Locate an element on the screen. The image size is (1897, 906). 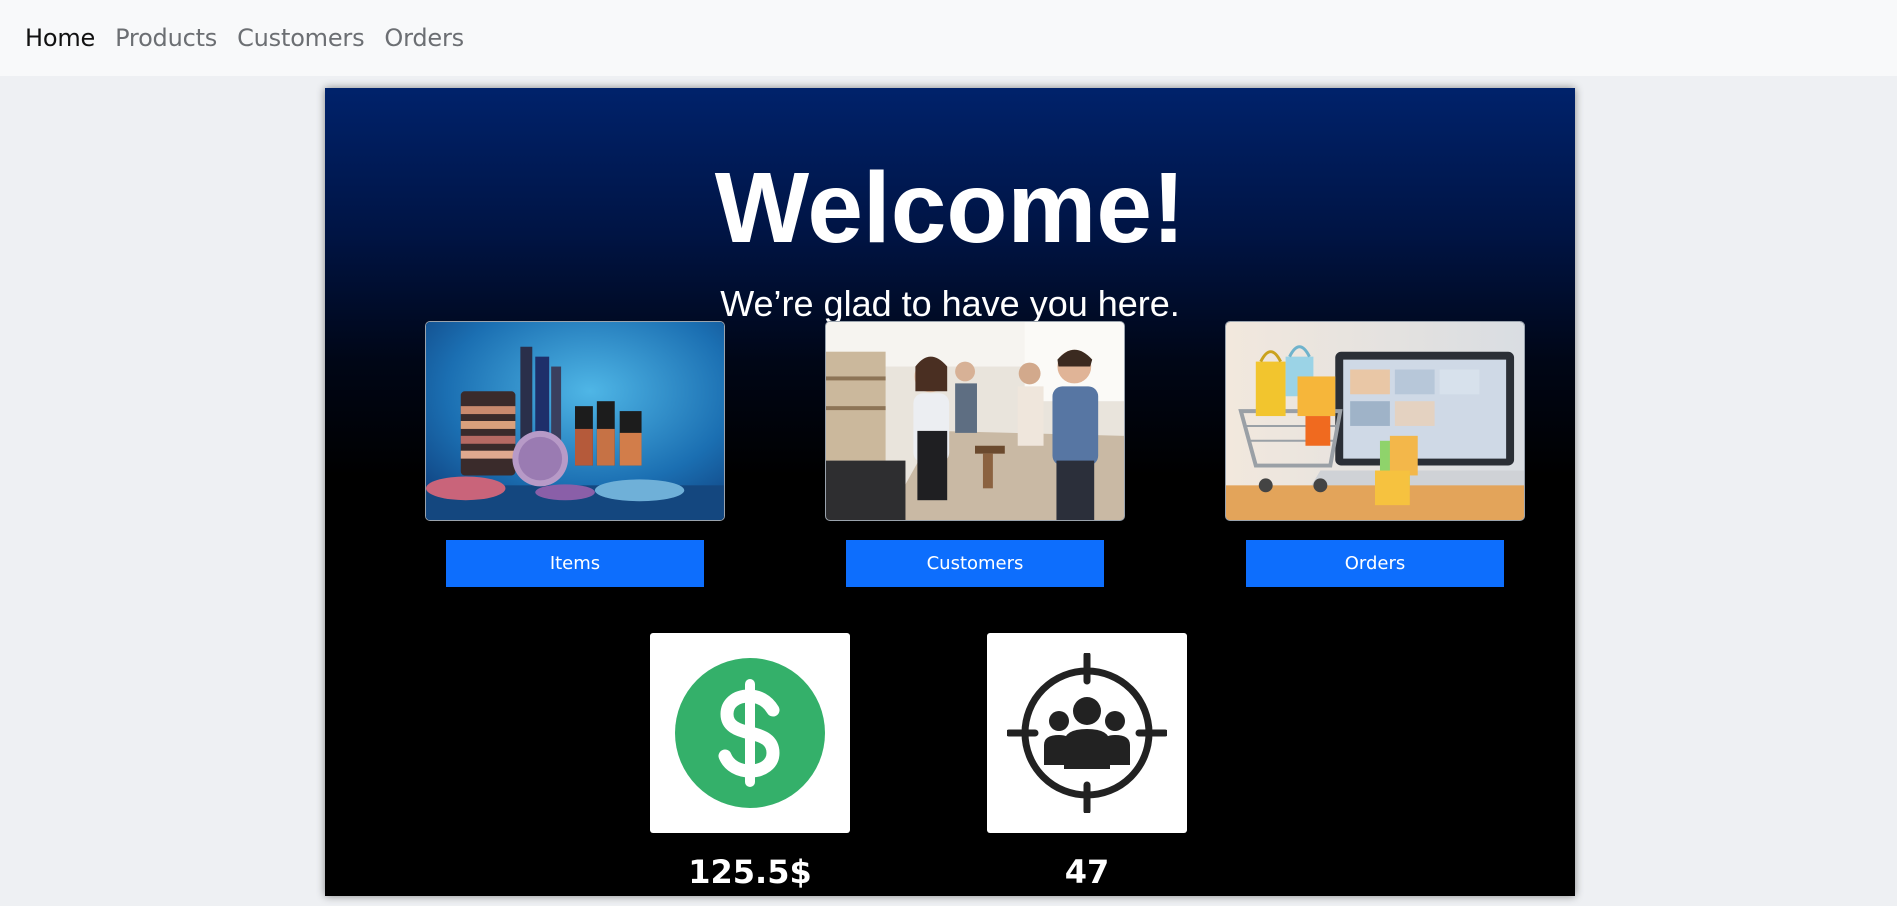
customers-stat-tile is located at coordinates (1087, 733).